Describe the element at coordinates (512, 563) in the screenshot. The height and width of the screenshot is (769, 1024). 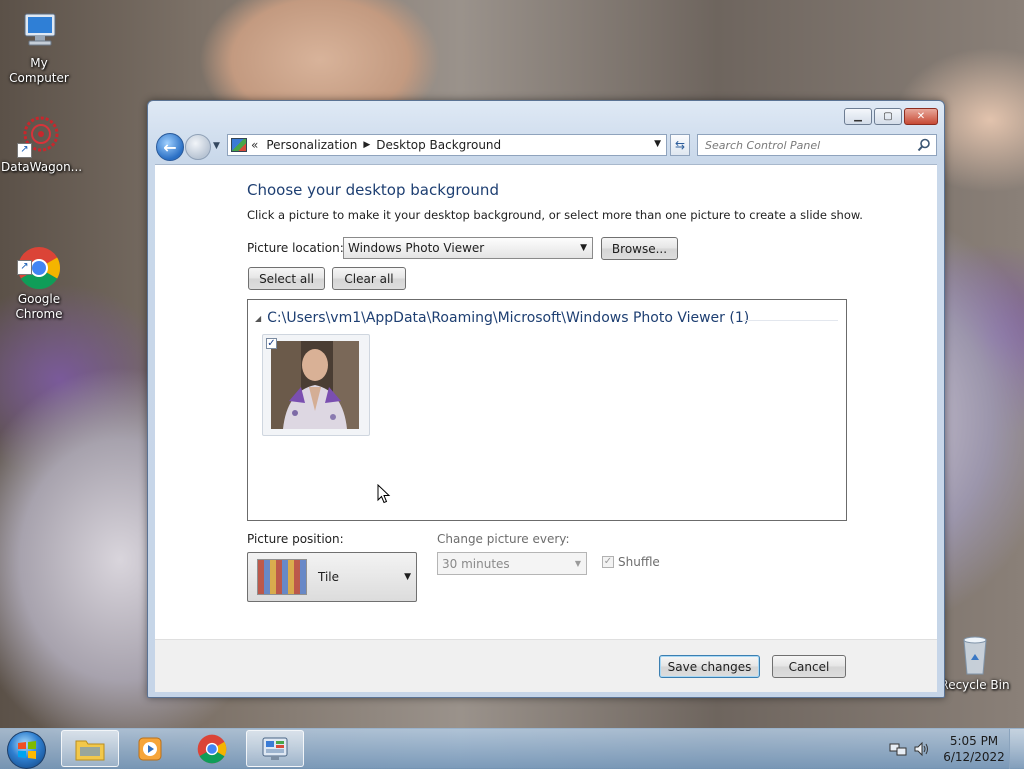
I see `change-picture-every-select: 30 minutes ▼` at that location.